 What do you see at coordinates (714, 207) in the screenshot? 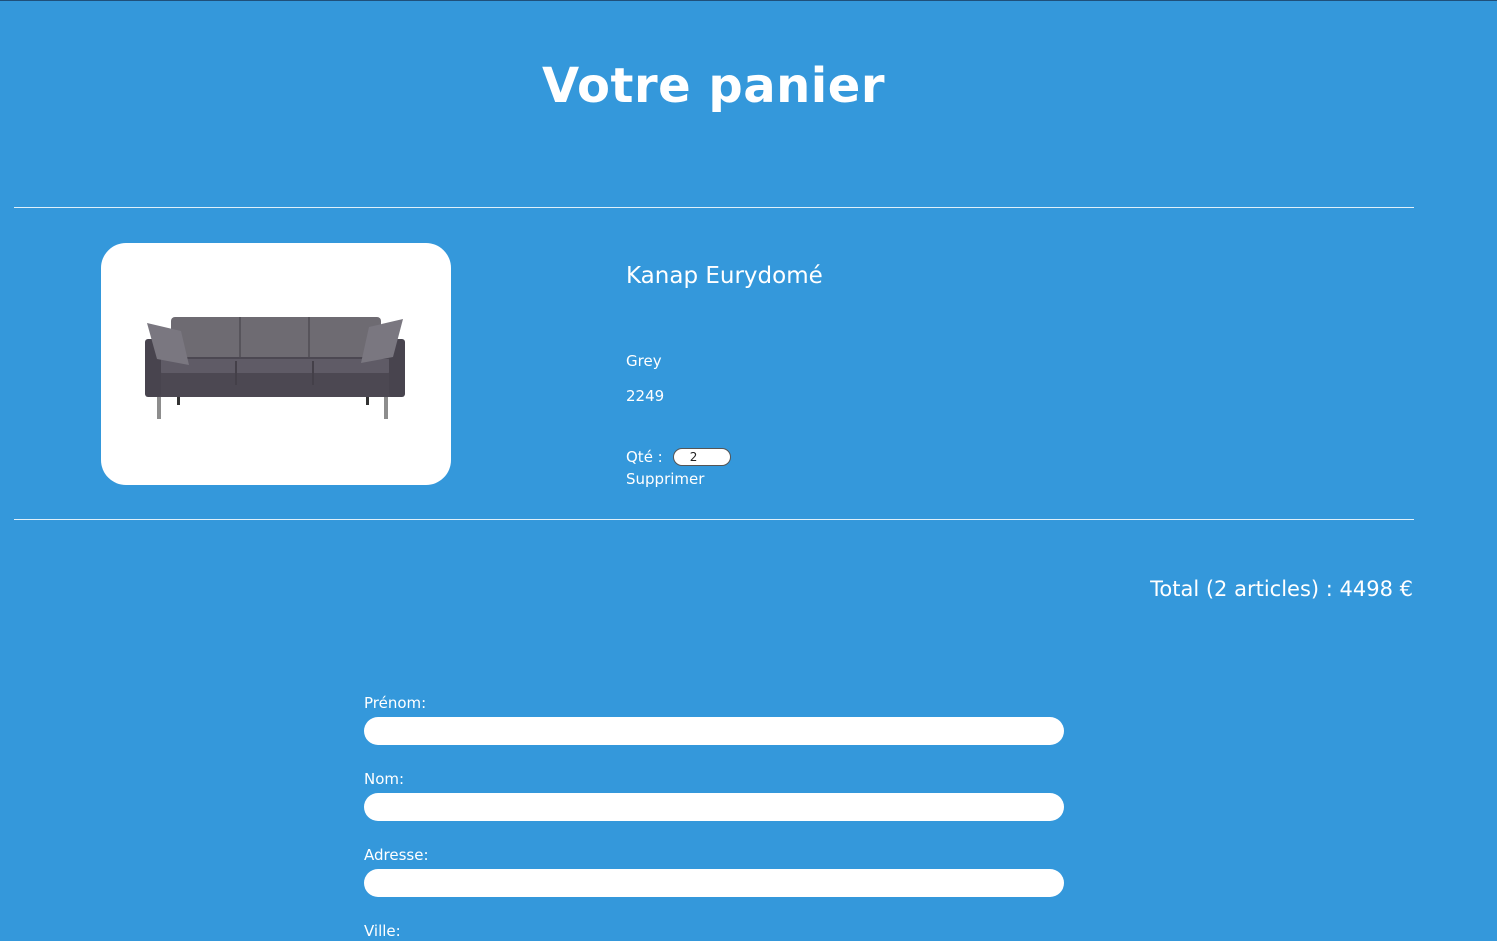
I see `cart-item-divider-top` at bounding box center [714, 207].